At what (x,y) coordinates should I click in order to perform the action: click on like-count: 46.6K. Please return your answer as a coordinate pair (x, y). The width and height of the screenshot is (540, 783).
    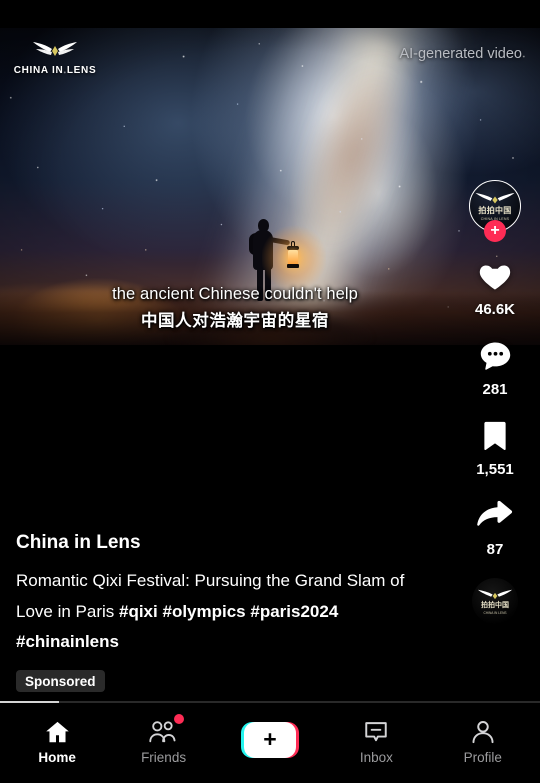
    Looking at the image, I should click on (495, 309).